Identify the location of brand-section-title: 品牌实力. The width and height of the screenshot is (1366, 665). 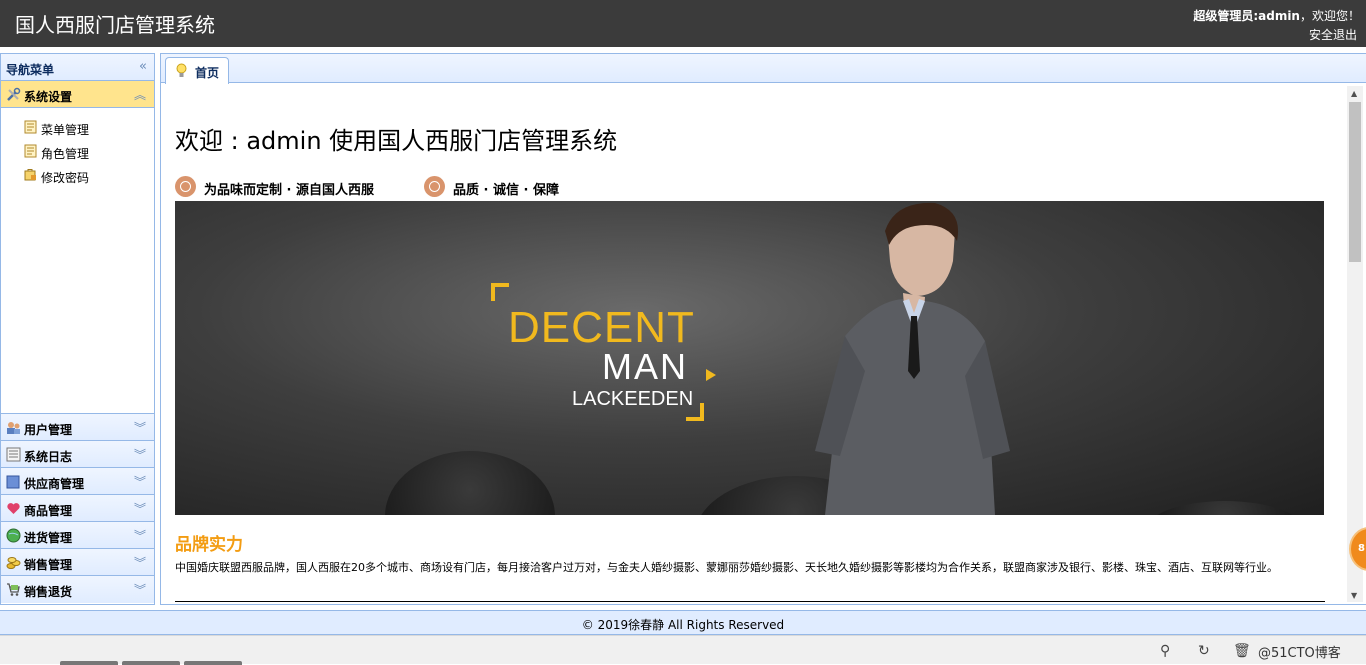
(209, 545).